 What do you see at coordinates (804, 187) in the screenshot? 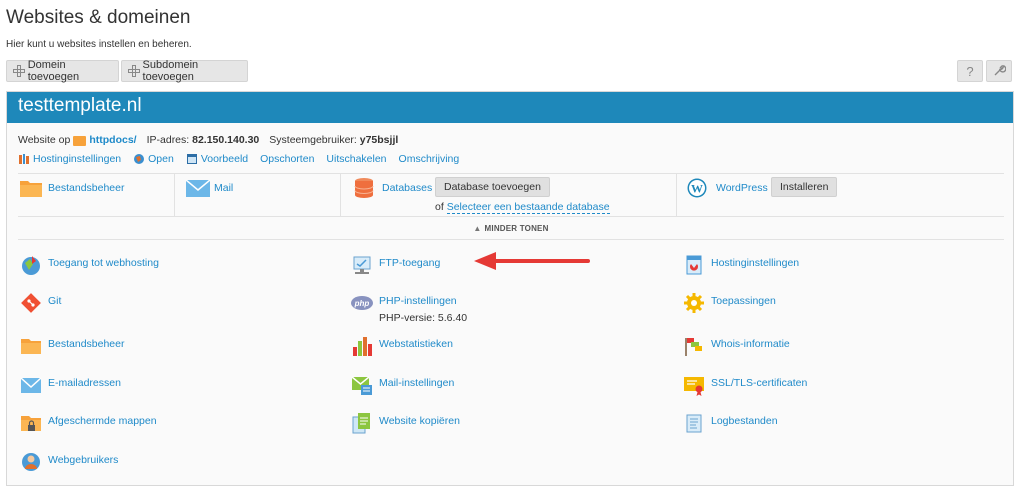
I see `install-wordpress-button: Installeren` at bounding box center [804, 187].